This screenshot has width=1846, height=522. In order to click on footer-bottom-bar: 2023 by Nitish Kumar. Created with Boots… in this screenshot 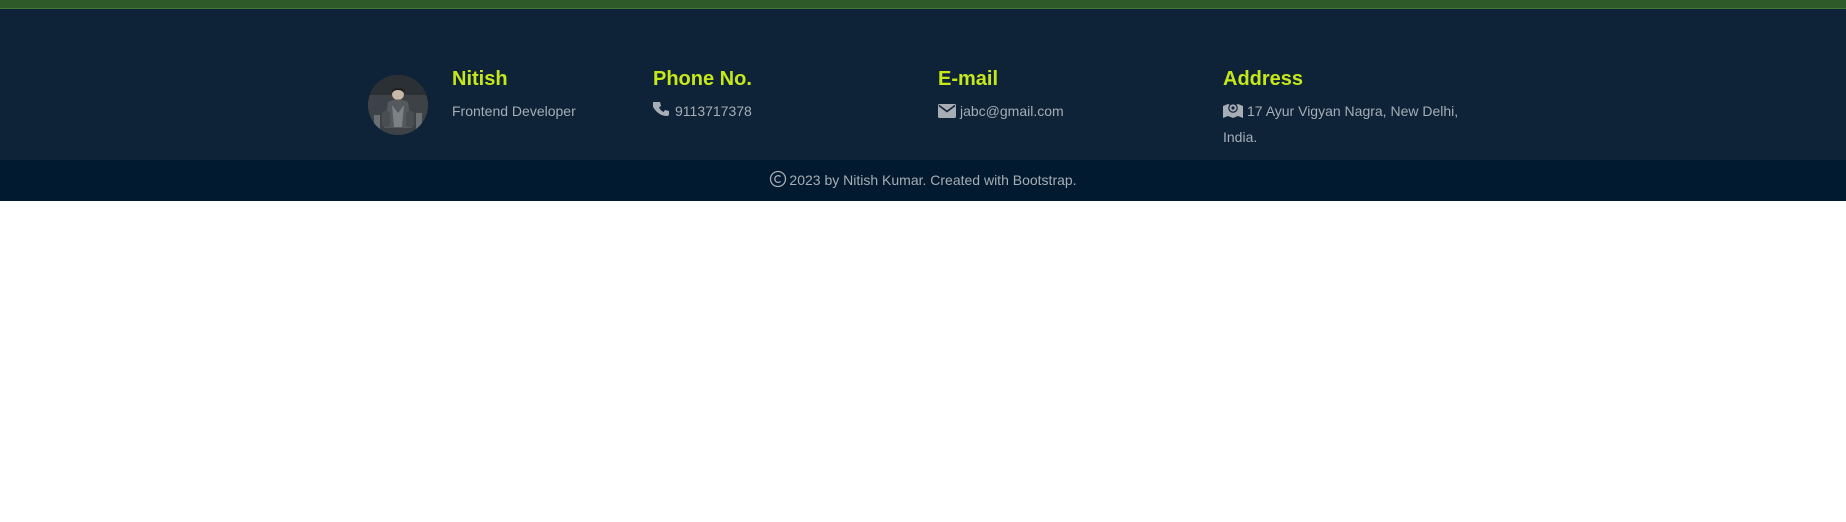, I will do `click(923, 180)`.